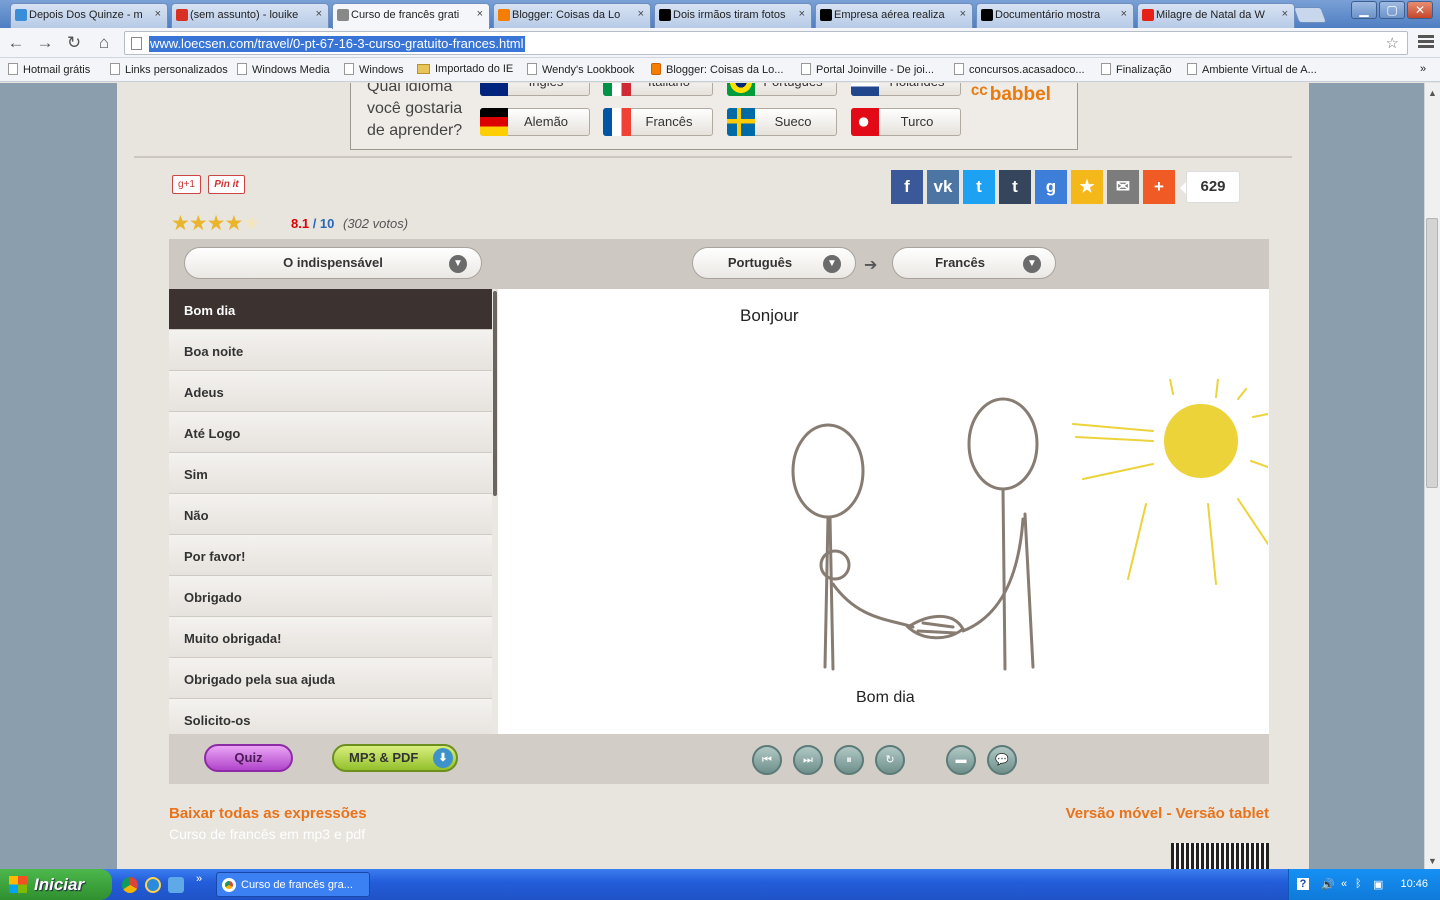 The image size is (1440, 900). What do you see at coordinates (1426, 41) in the screenshot?
I see `chrome-menu-icon` at bounding box center [1426, 41].